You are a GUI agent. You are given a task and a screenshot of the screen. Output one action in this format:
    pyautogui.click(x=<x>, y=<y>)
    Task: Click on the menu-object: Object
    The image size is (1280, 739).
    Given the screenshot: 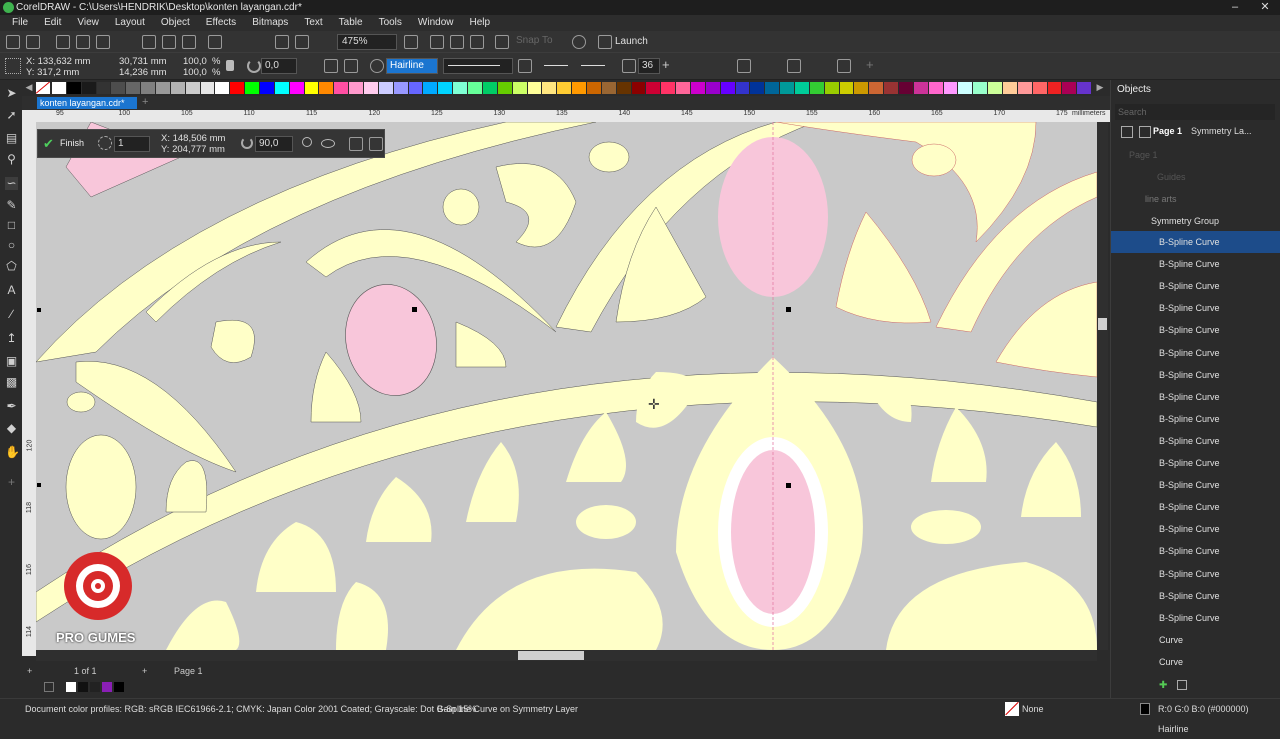 What is the action you would take?
    pyautogui.click(x=175, y=23)
    